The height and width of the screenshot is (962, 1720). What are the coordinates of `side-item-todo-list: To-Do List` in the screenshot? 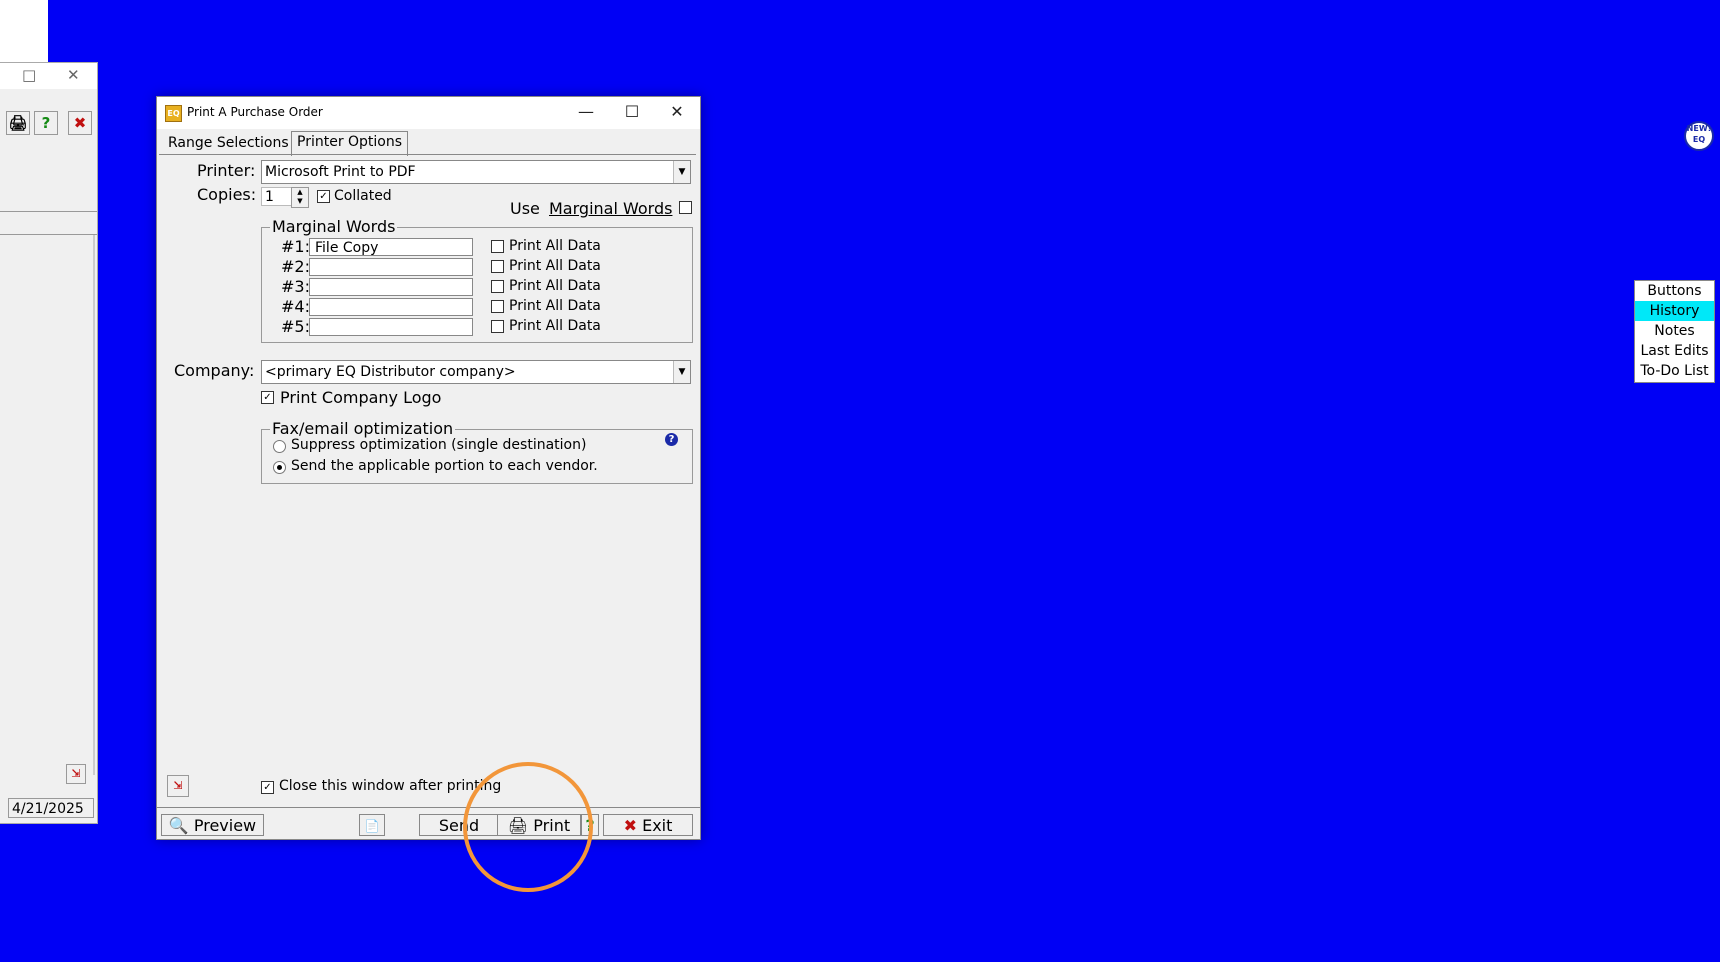 It's located at (1674, 371).